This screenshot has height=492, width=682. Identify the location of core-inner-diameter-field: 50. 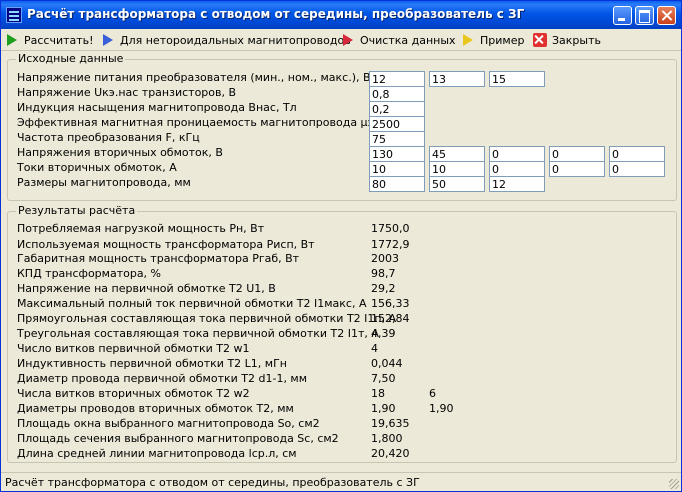
(457, 184).